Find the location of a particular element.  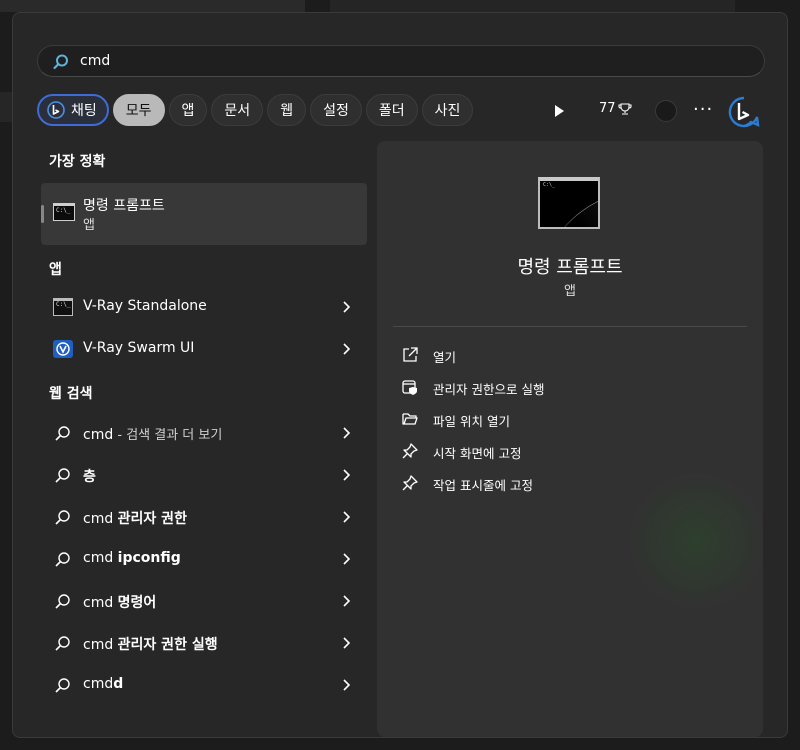

play-icon is located at coordinates (559, 111).